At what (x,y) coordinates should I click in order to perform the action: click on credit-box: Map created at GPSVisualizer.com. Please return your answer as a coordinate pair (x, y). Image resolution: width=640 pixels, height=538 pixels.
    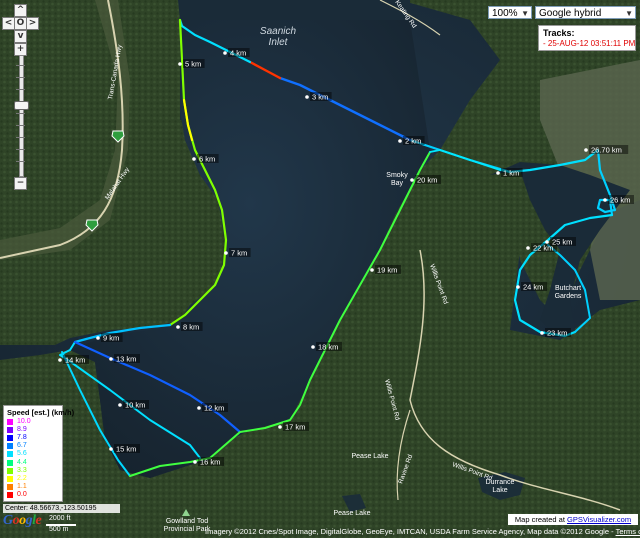
    Looking at the image, I should click on (573, 519).